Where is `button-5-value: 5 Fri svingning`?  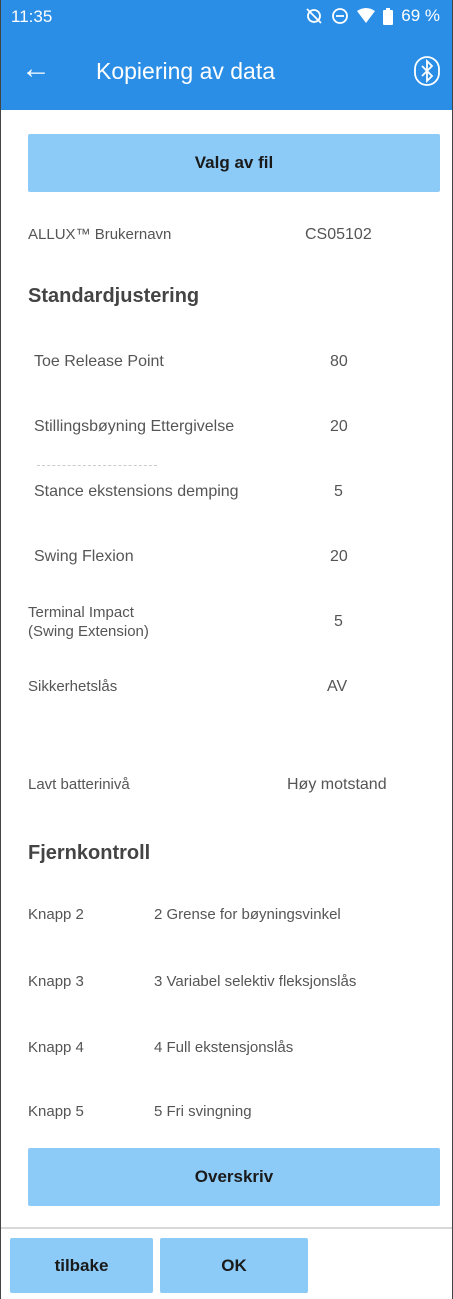 button-5-value: 5 Fri svingning is located at coordinates (203, 1111).